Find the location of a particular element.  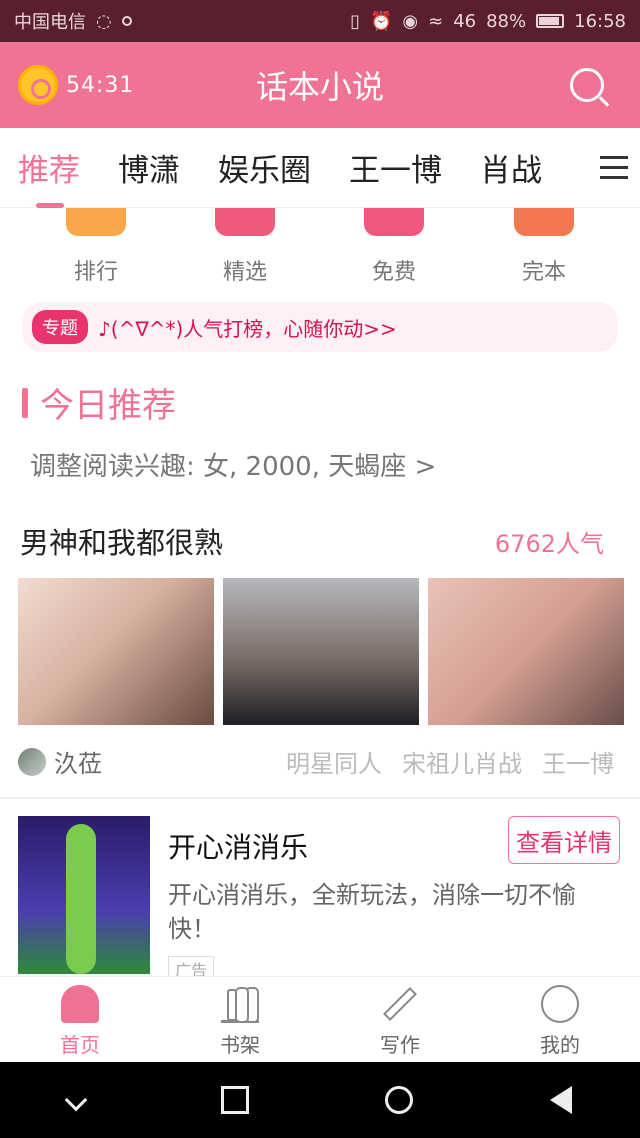

quick-label: 排行 is located at coordinates (95, 272).